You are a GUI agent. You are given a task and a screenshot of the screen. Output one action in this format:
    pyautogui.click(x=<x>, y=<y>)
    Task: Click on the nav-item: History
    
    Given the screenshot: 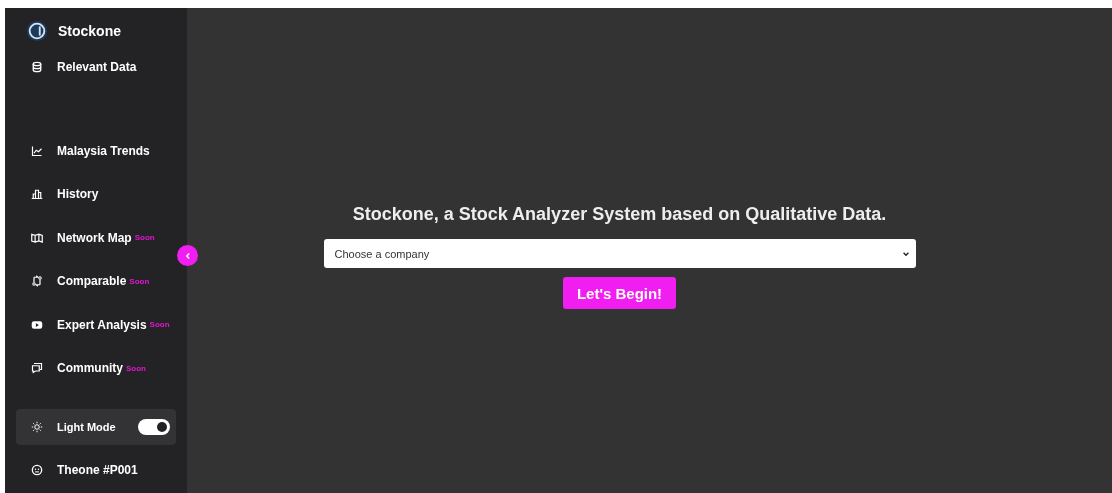 What is the action you would take?
    pyautogui.click(x=96, y=194)
    